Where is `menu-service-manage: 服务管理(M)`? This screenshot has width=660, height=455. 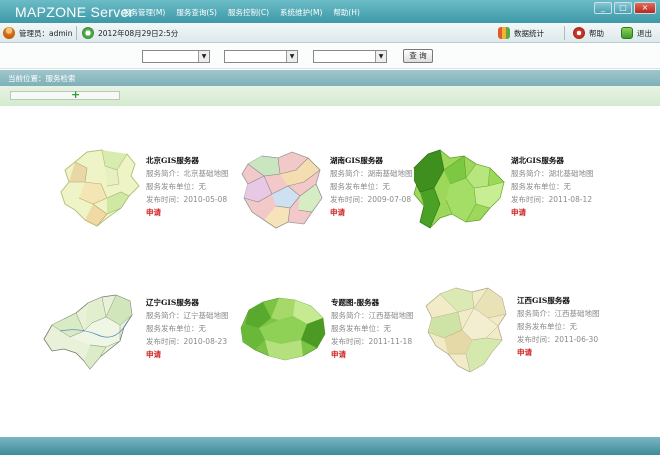
menu-service-manage: 服务管理(M) is located at coordinates (144, 12).